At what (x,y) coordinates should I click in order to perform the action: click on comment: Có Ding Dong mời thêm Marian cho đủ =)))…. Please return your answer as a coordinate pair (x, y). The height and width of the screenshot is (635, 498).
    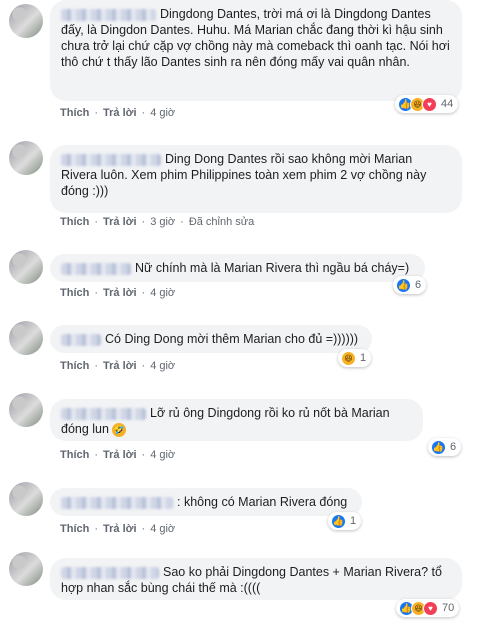
    Looking at the image, I should click on (249, 348).